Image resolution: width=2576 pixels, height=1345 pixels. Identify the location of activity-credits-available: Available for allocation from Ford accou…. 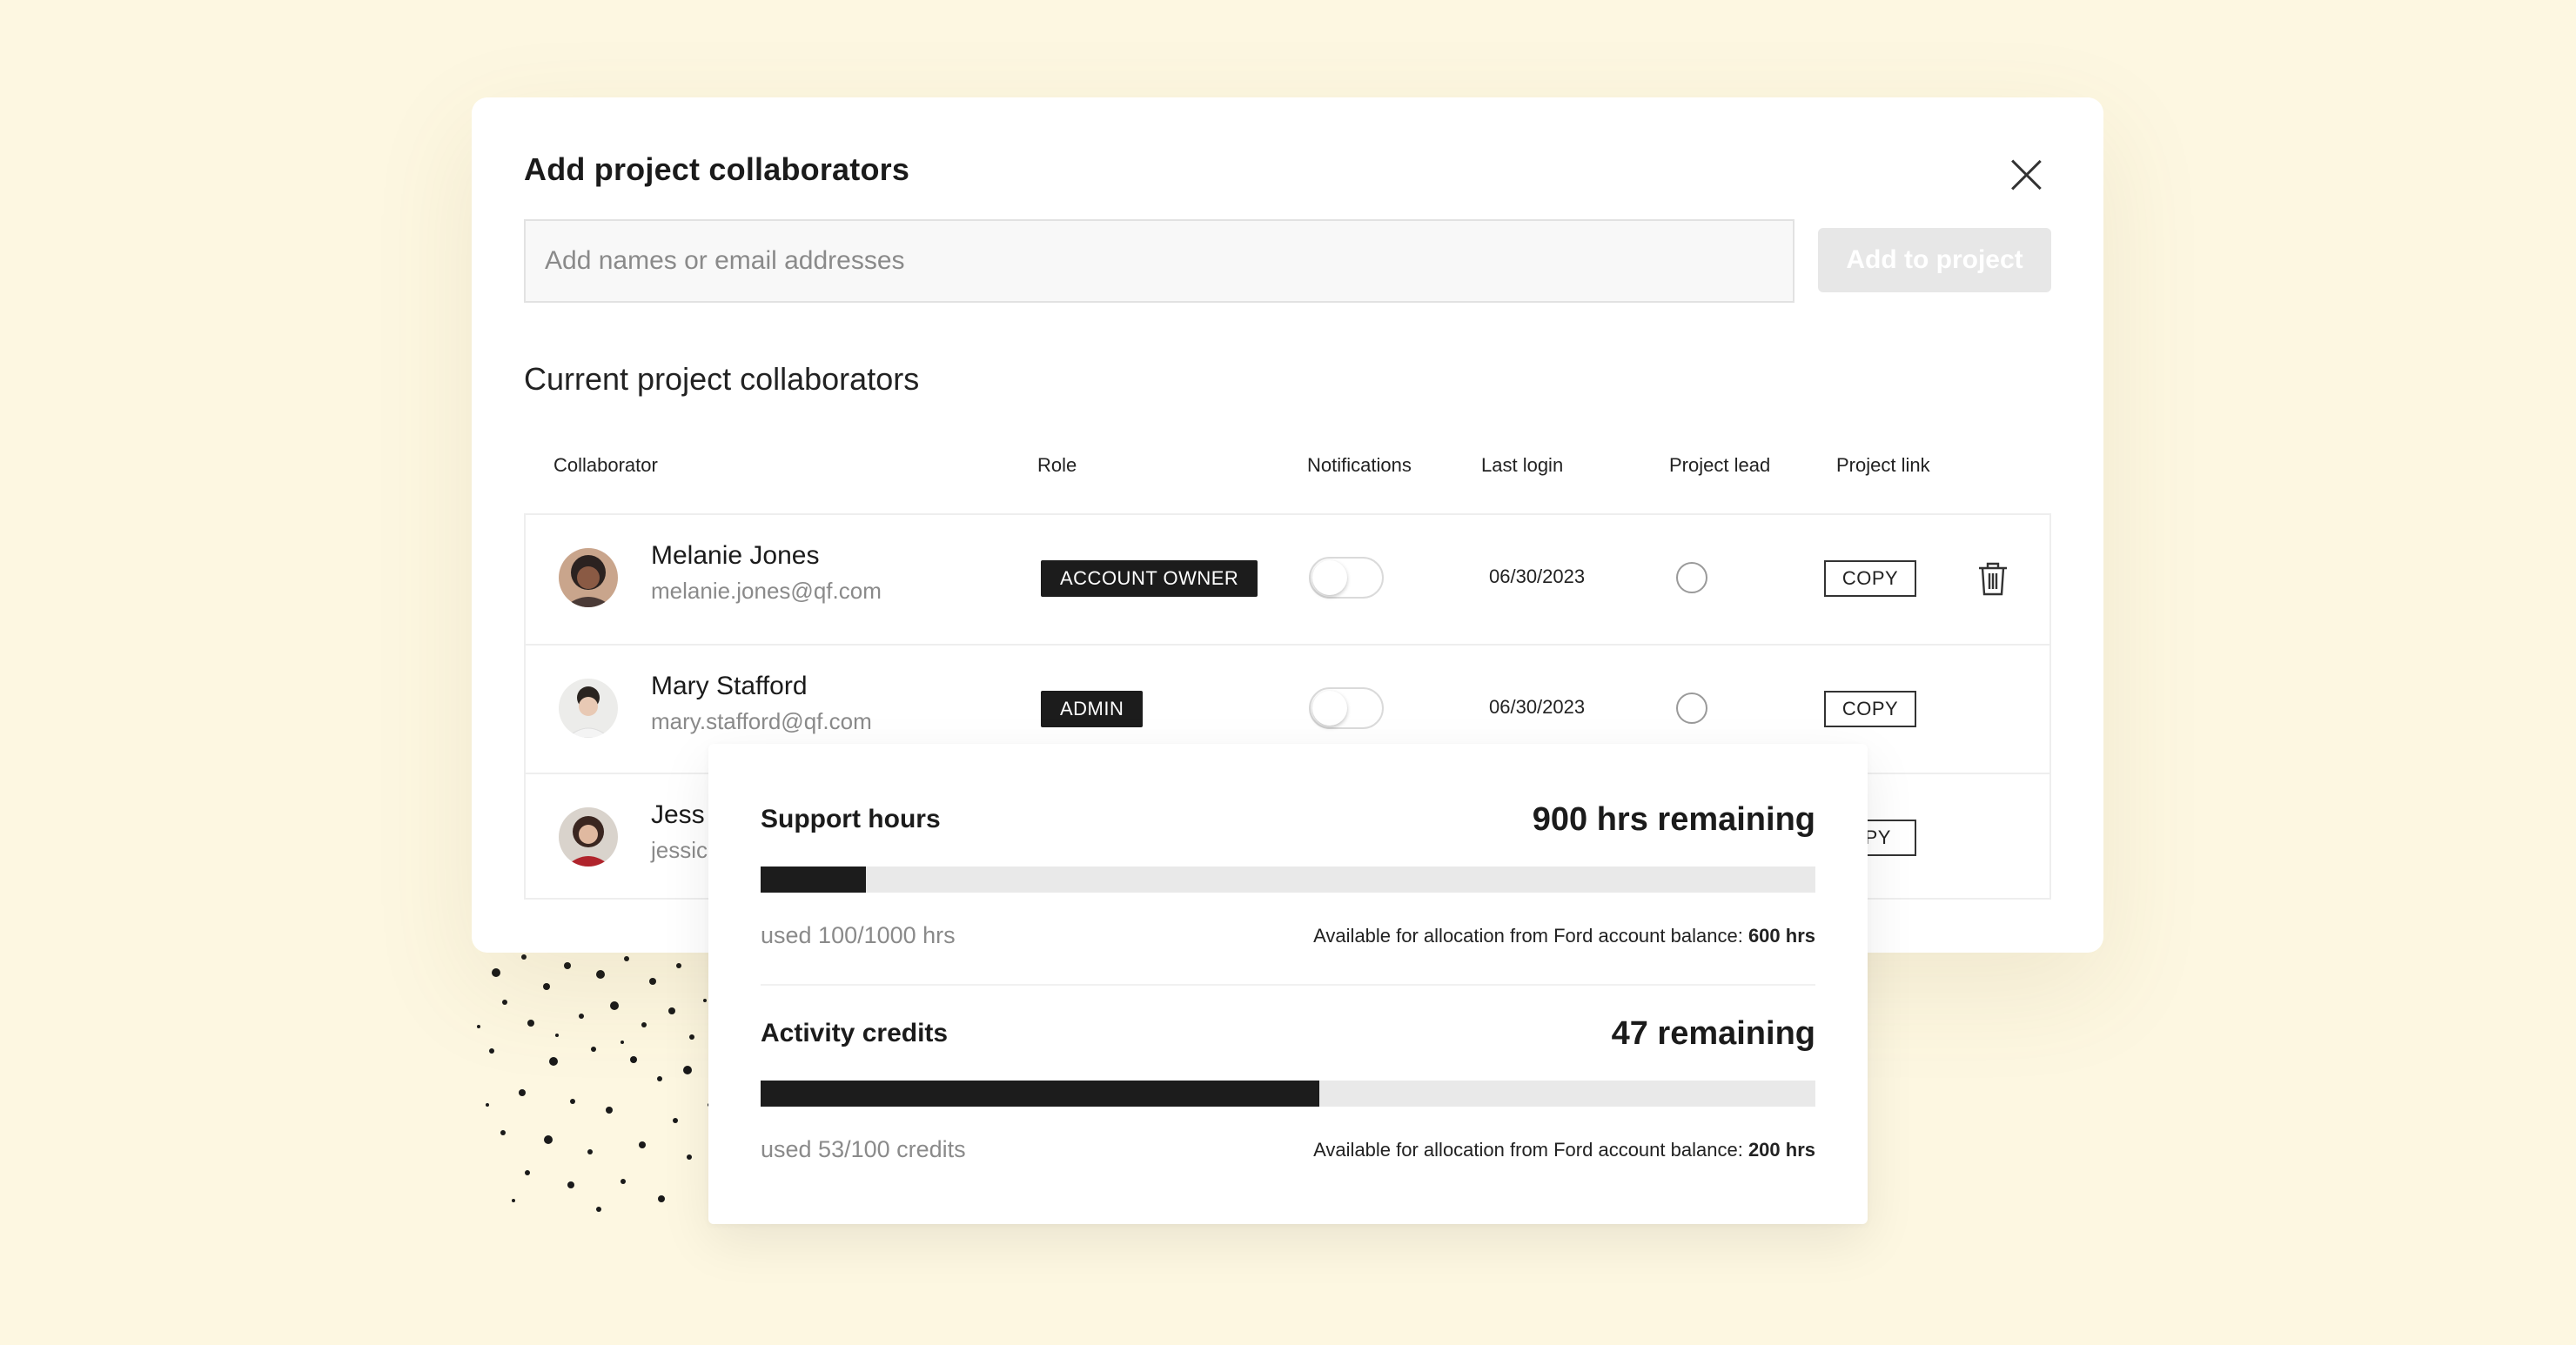
(1564, 1150).